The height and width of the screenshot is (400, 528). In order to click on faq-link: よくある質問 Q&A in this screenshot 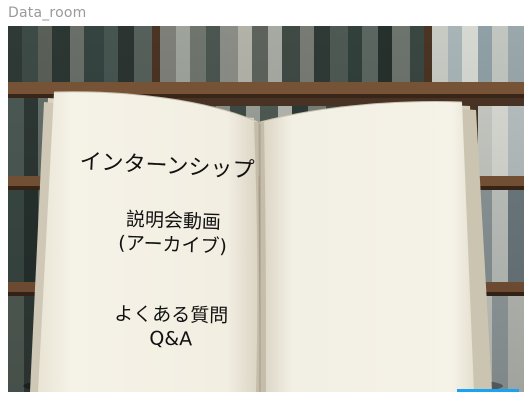, I will do `click(171, 327)`.